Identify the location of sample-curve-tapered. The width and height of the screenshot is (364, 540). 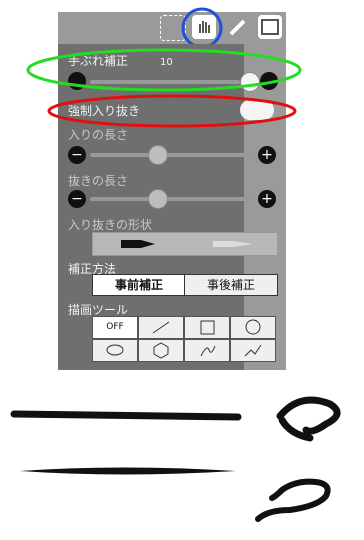
(293, 500).